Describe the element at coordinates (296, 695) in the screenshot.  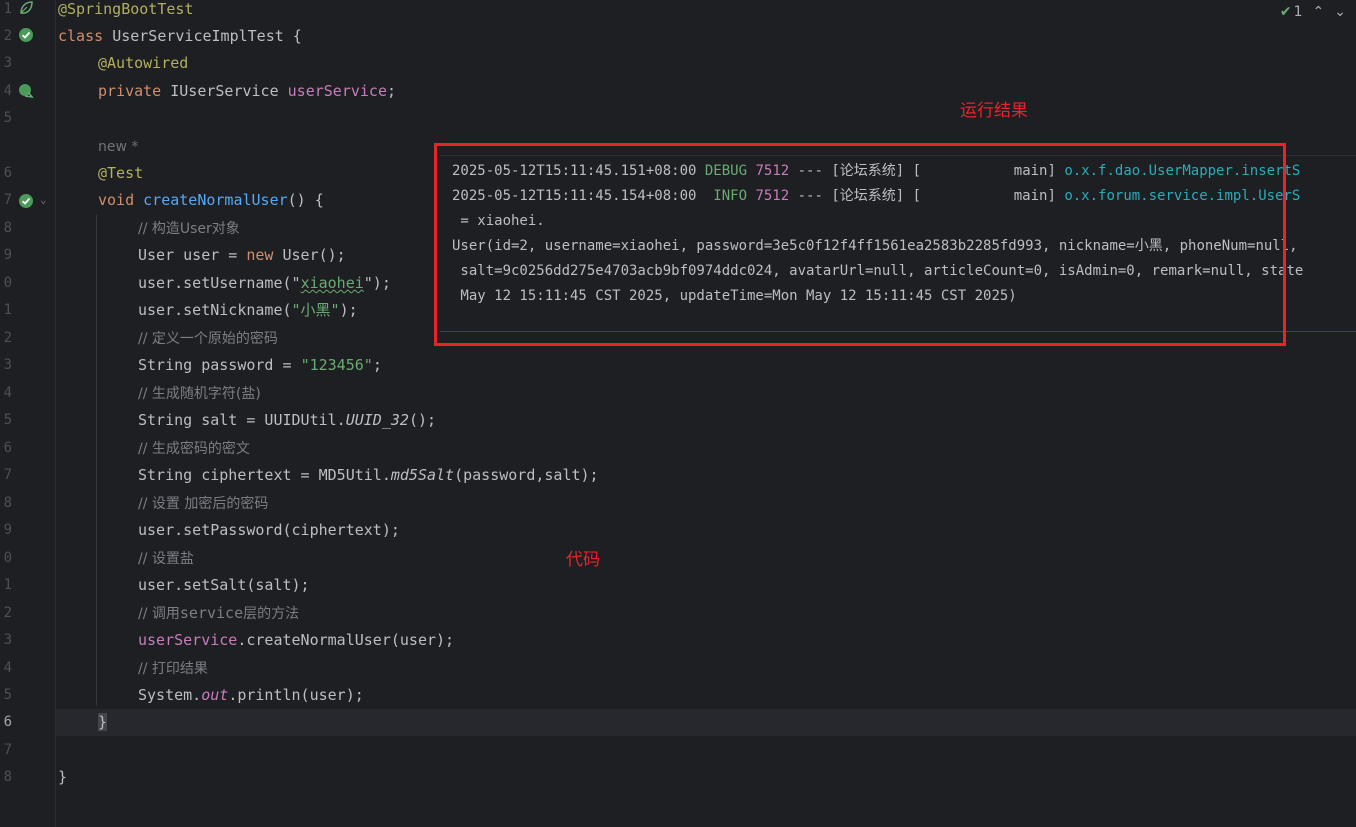
I see `code-text: .println(user);` at that location.